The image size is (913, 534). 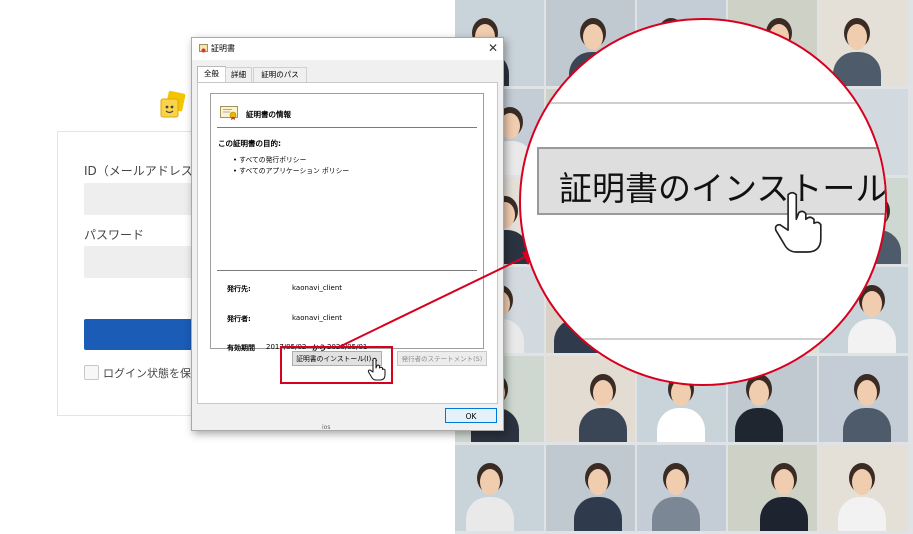 I want to click on validity-label: 有効期間, so click(x=241, y=348).